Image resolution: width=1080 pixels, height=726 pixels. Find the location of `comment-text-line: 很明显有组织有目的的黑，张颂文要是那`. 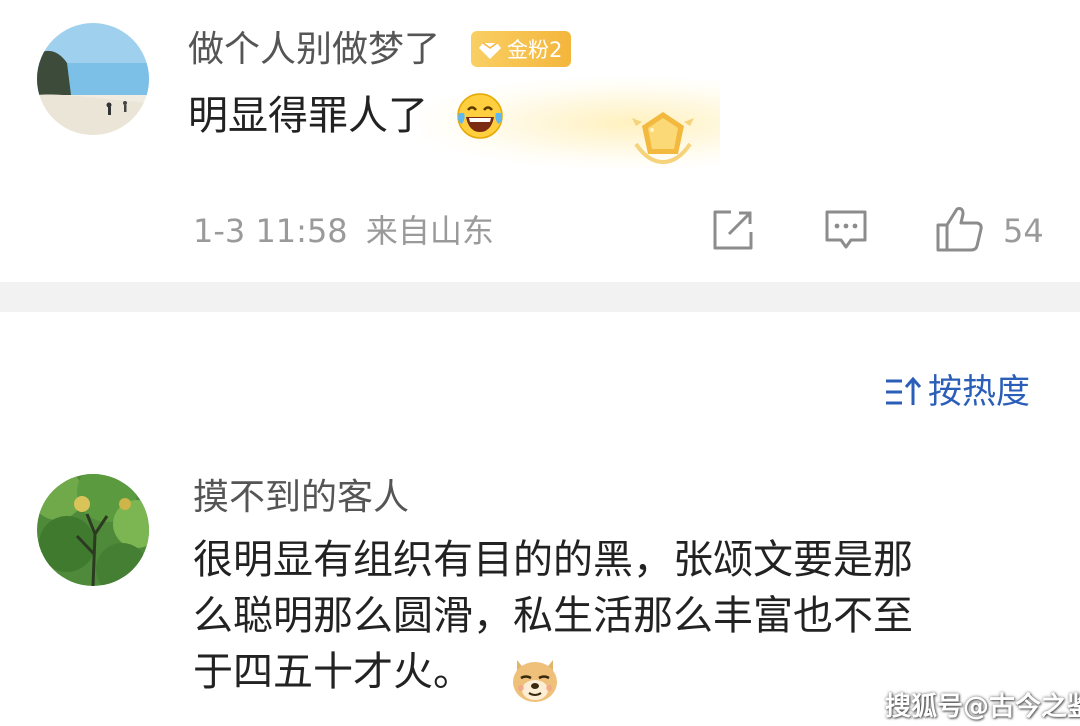

comment-text-line: 很明显有组织有目的的黑，张颂文要是那 is located at coordinates (553, 560).